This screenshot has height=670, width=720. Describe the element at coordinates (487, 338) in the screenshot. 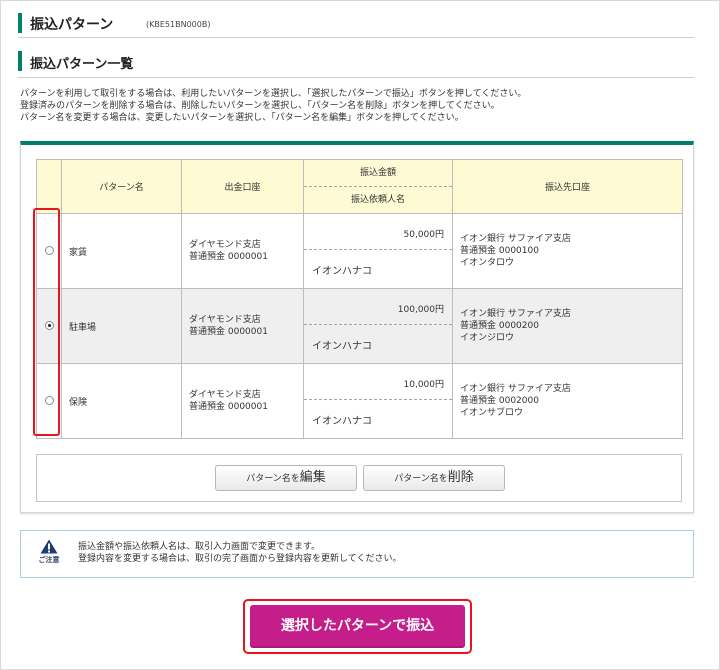

I see `dest-name: イオンジロウ` at that location.